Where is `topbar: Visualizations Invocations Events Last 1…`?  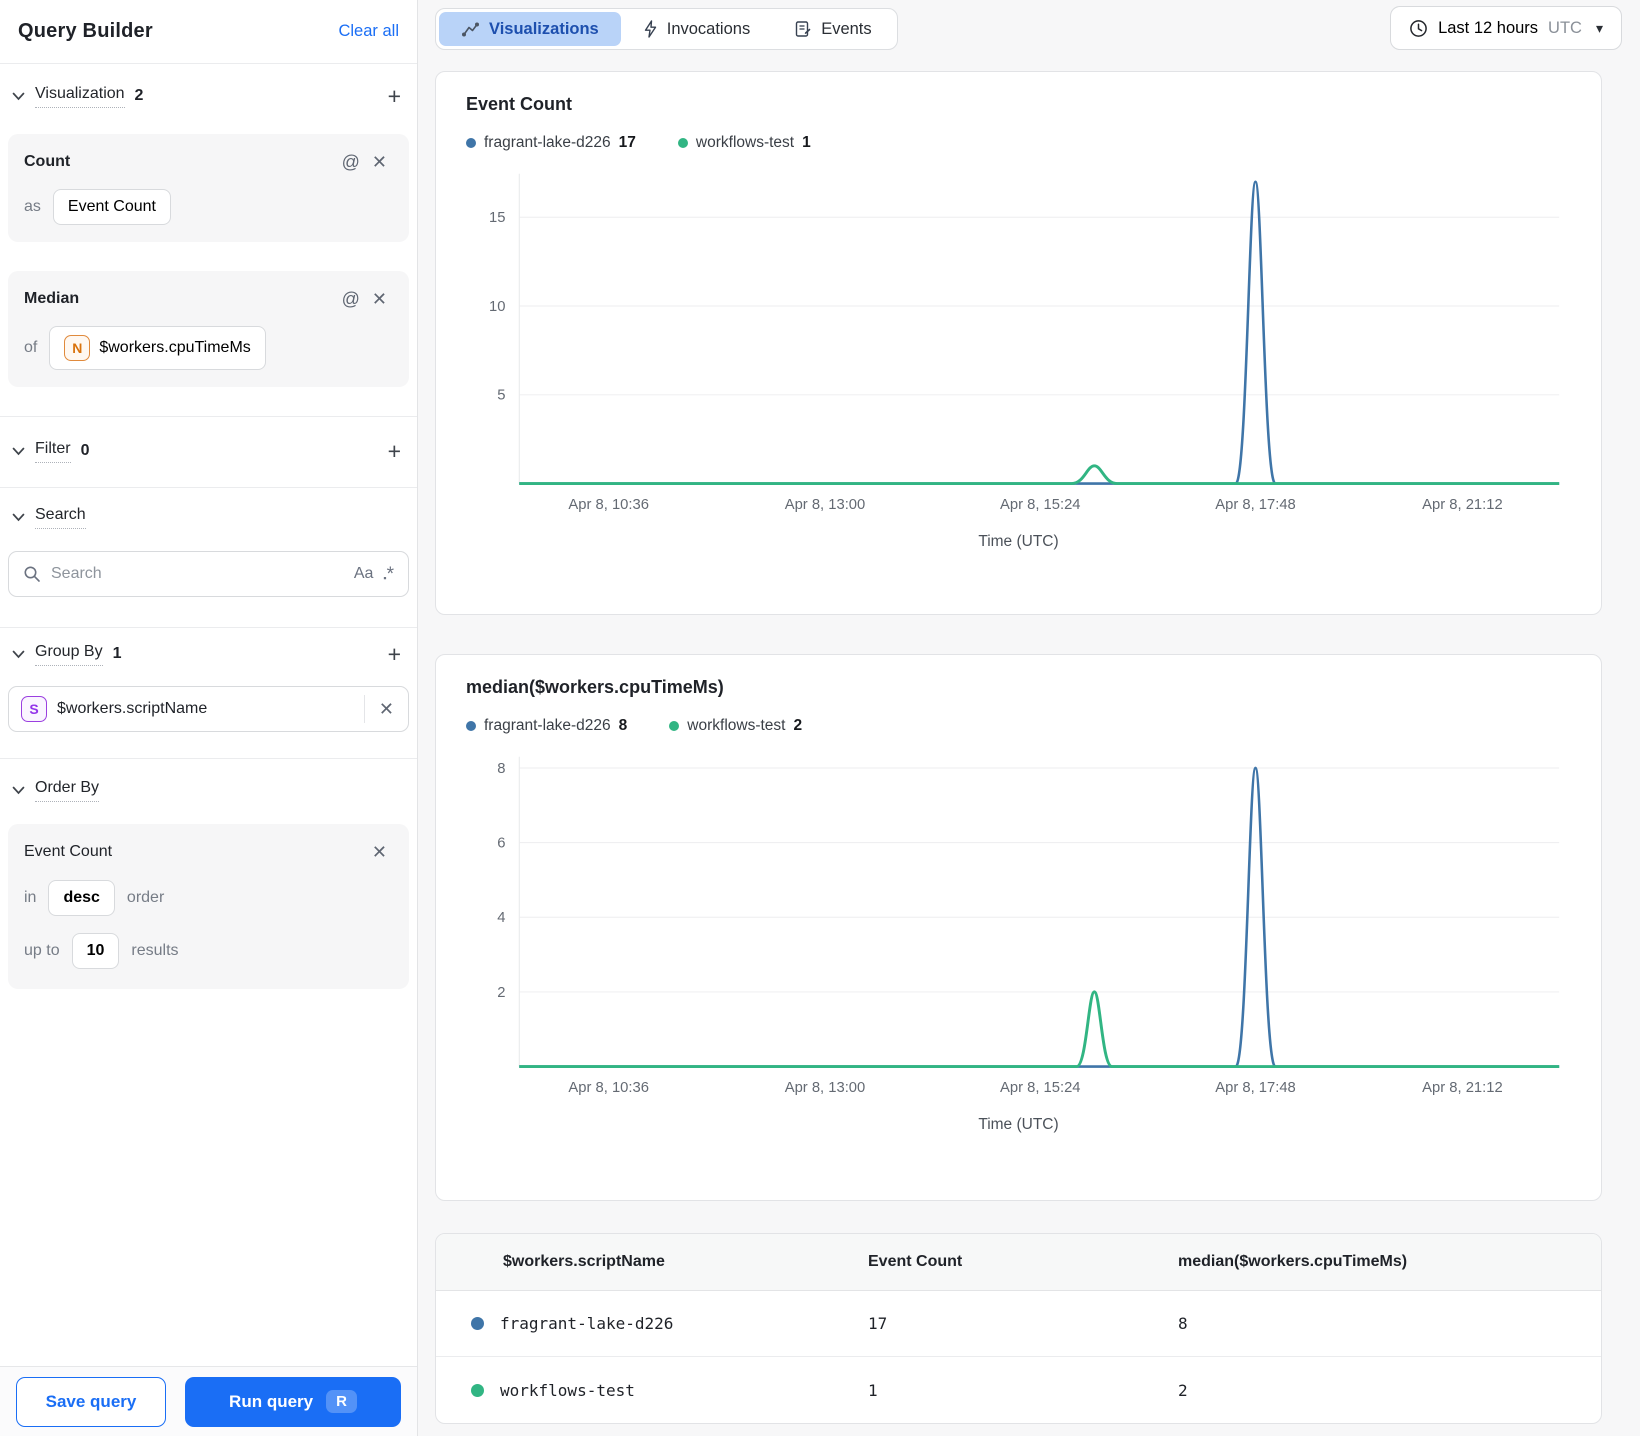 topbar: Visualizations Invocations Events Last 1… is located at coordinates (1028, 28).